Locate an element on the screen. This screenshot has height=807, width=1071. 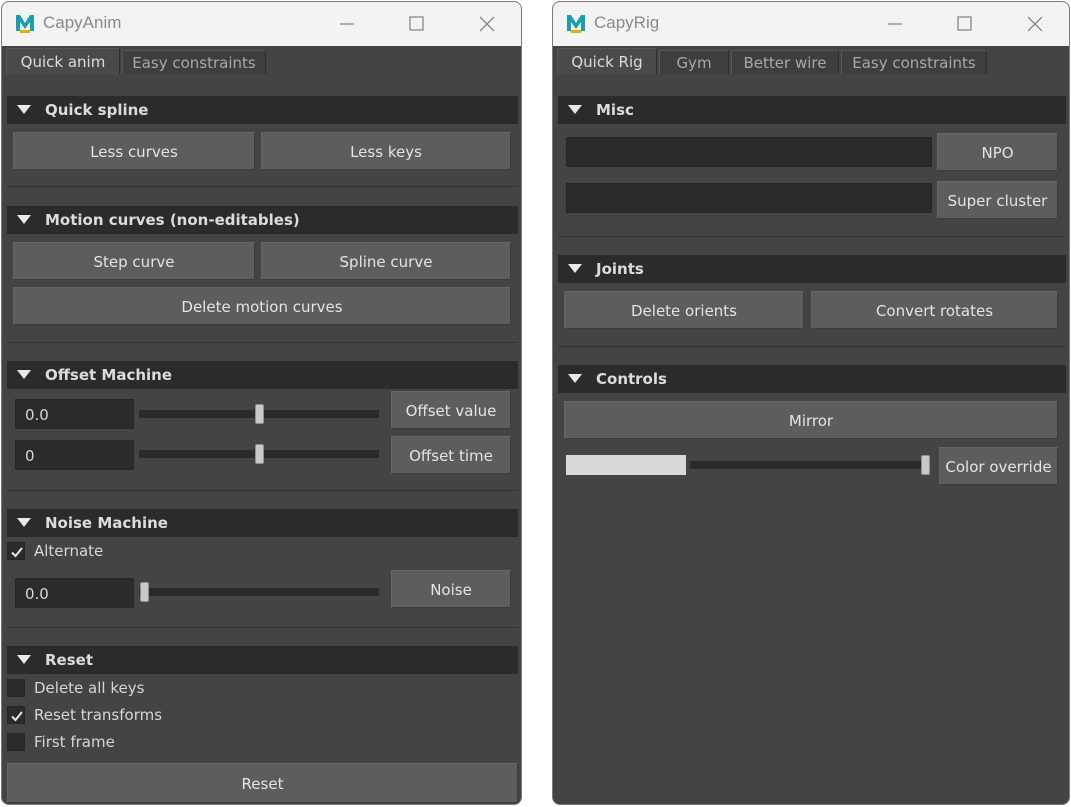
noise-slider is located at coordinates (259, 592).